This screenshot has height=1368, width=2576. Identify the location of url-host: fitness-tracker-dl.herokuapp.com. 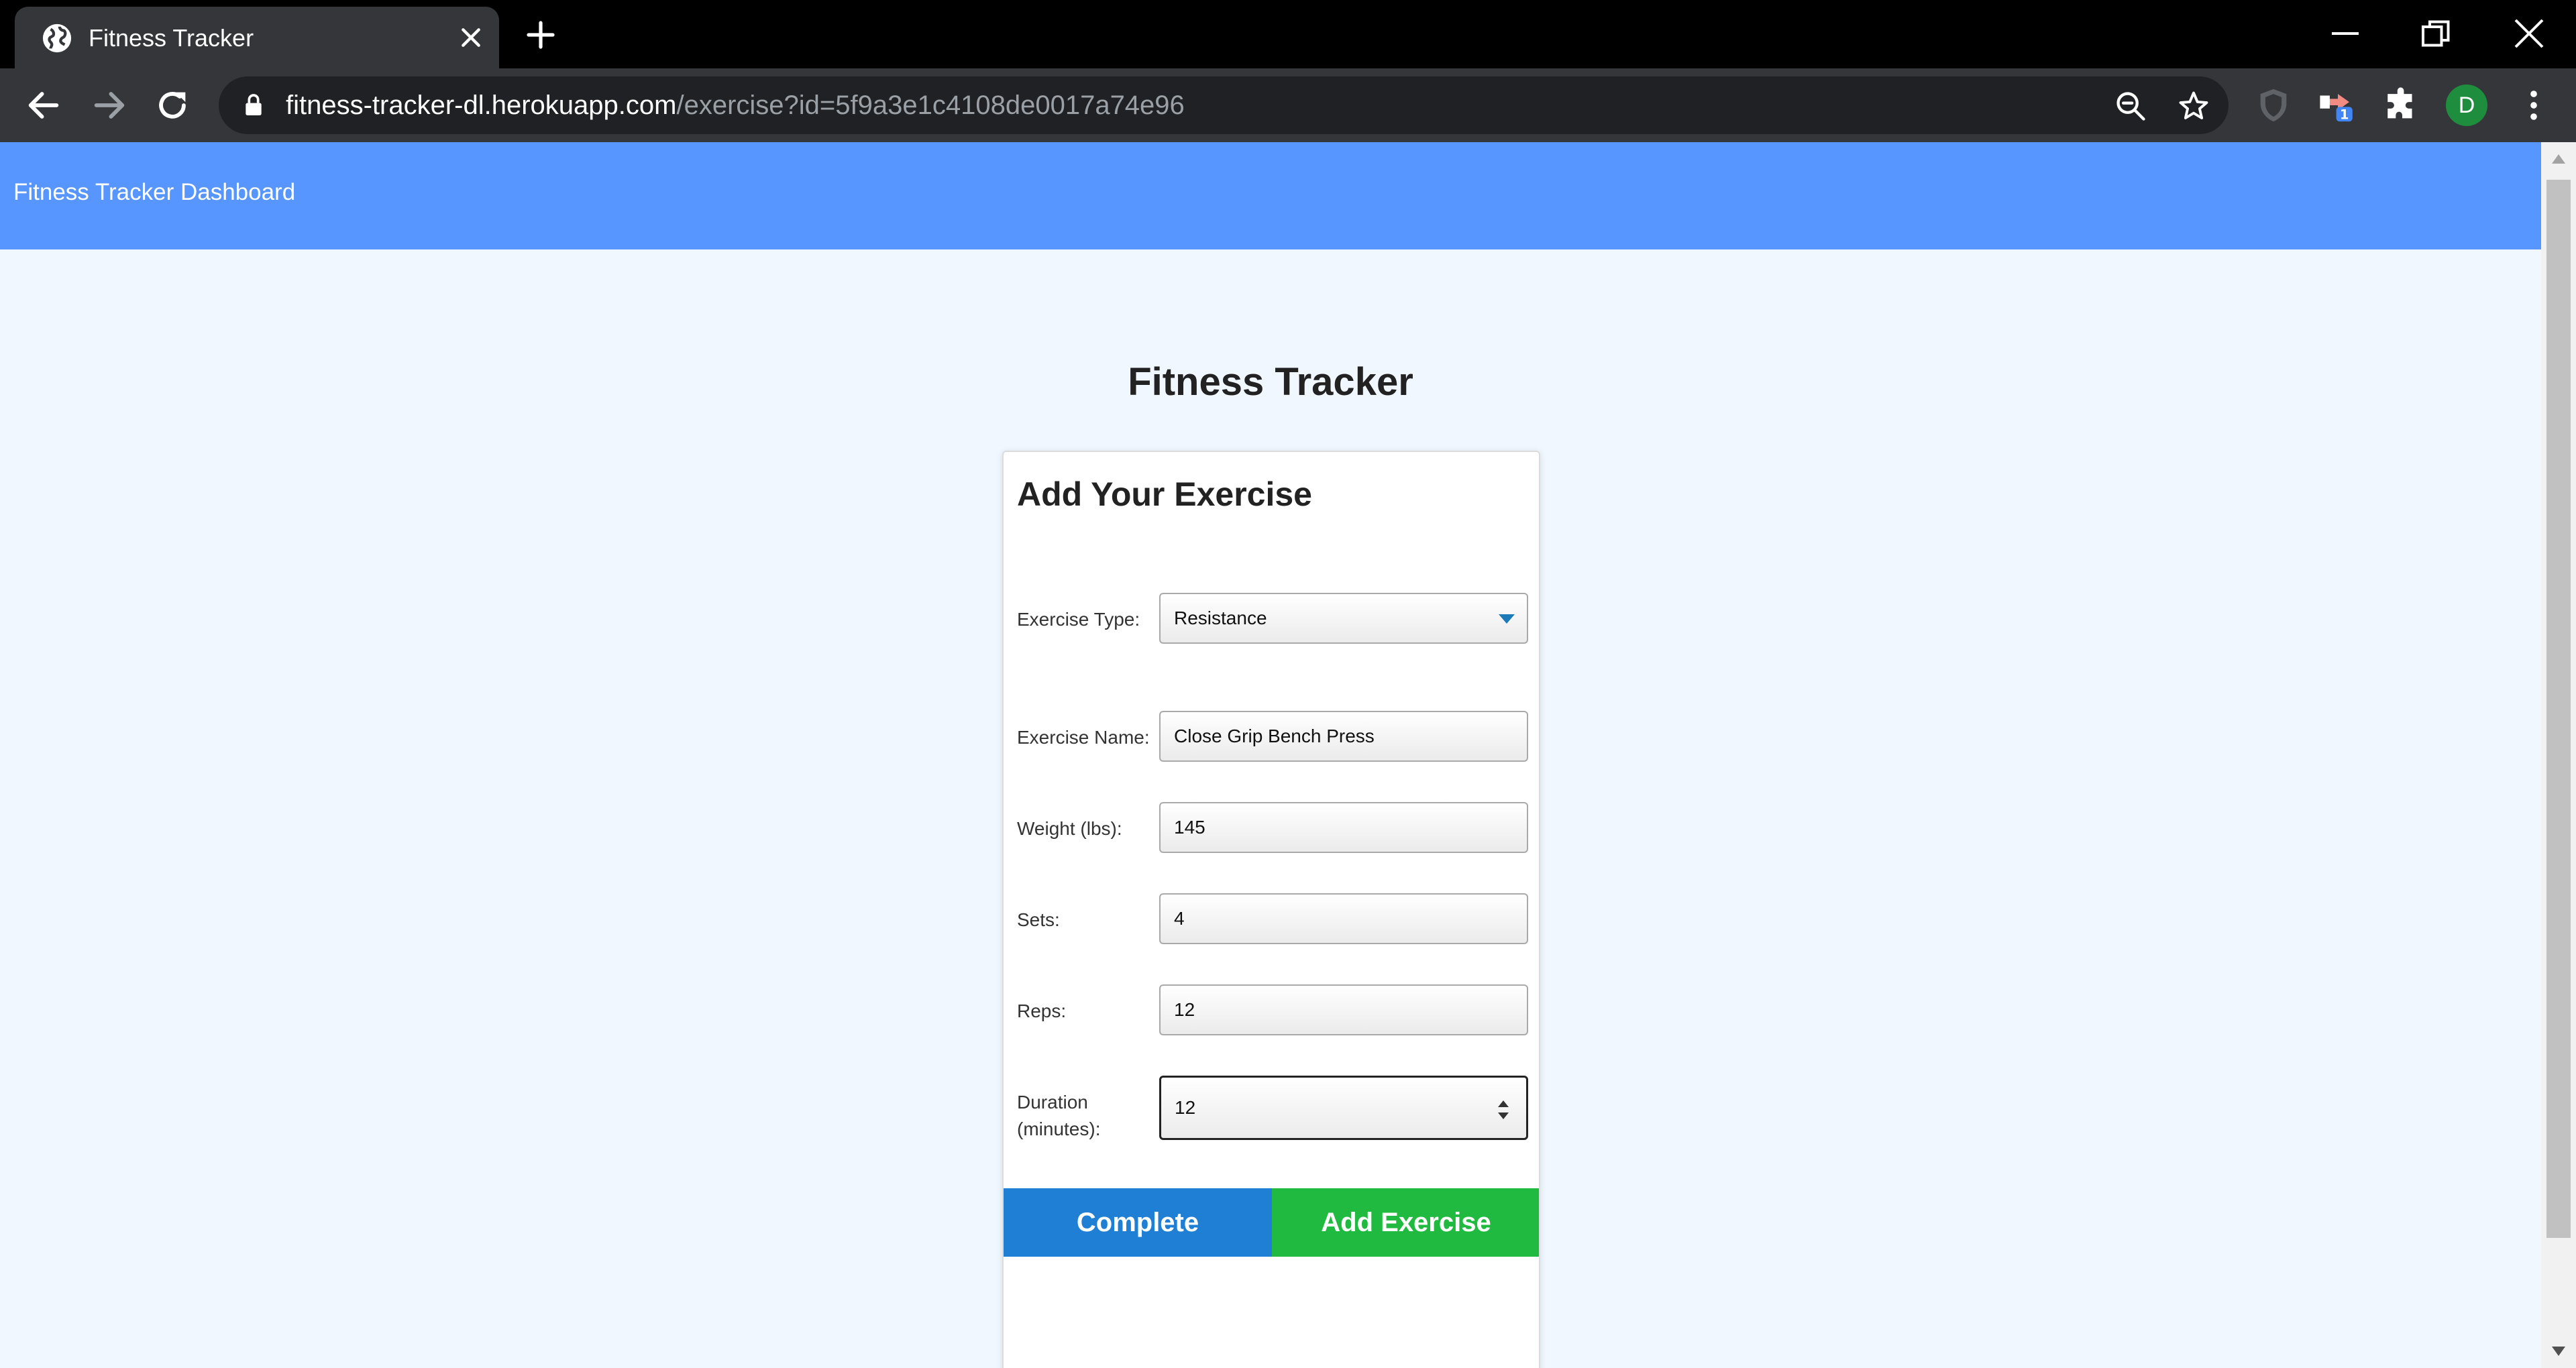
(481, 105).